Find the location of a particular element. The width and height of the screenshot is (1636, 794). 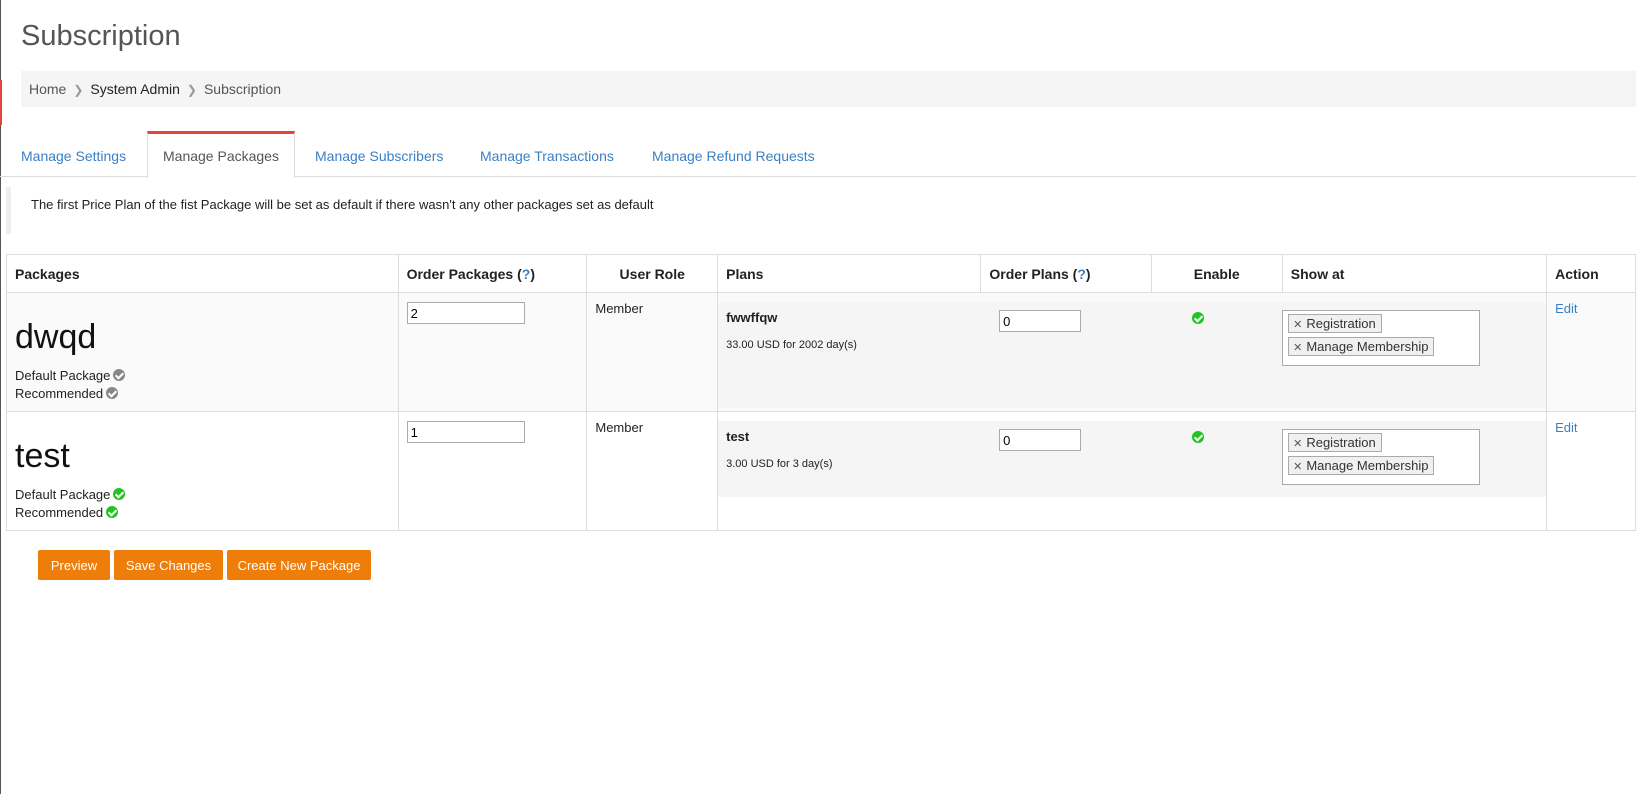

header-packages: Packages is located at coordinates (202, 273).